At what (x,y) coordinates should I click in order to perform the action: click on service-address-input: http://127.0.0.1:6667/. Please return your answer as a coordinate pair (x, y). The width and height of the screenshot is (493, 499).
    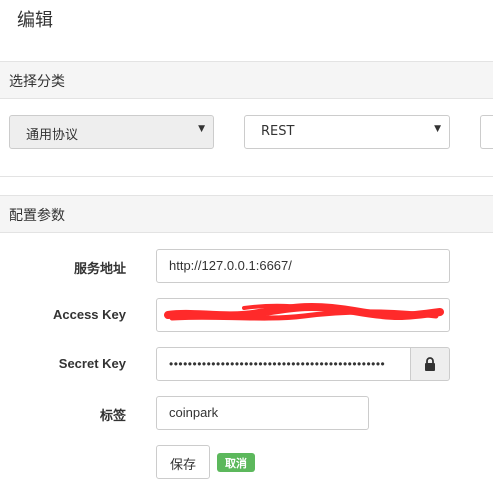
    Looking at the image, I should click on (303, 266).